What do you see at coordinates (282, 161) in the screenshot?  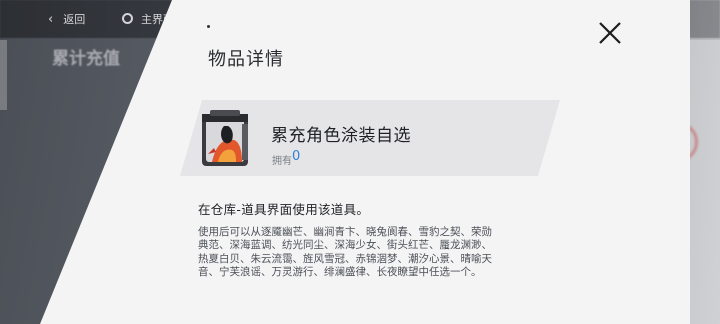 I see `owned-label: 拥有` at bounding box center [282, 161].